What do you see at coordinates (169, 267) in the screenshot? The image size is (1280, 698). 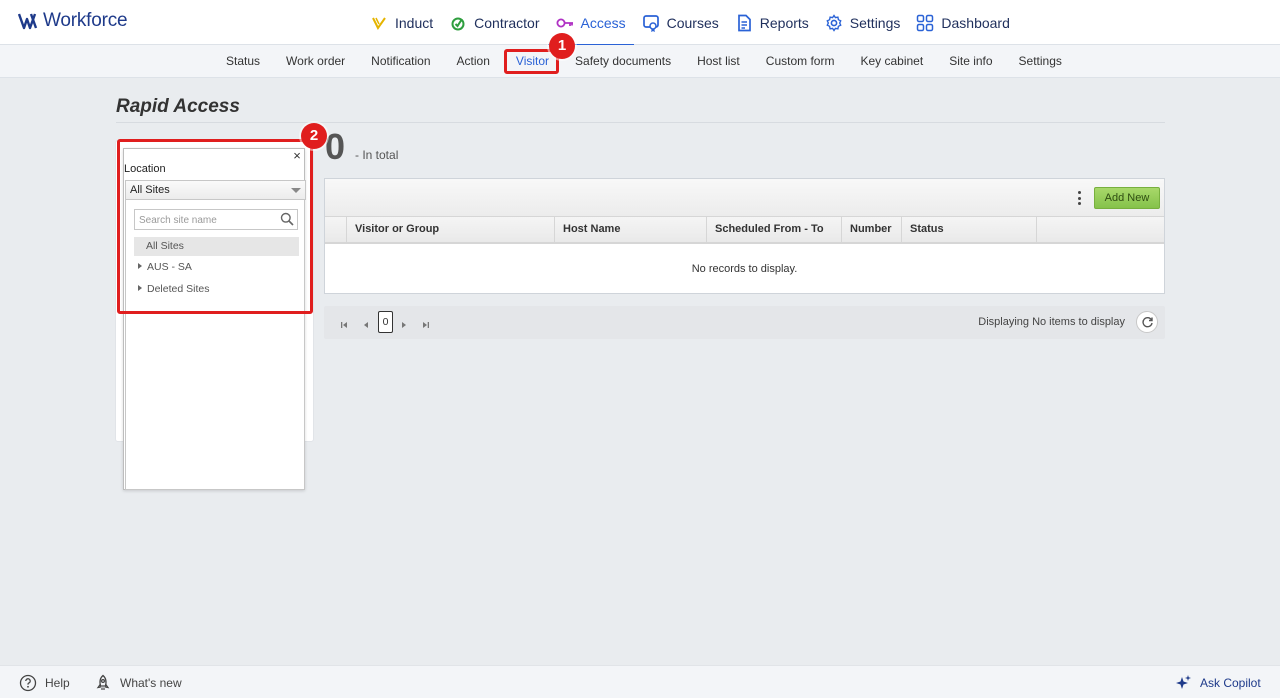 I see `tree-item-label: AUS - SA` at bounding box center [169, 267].